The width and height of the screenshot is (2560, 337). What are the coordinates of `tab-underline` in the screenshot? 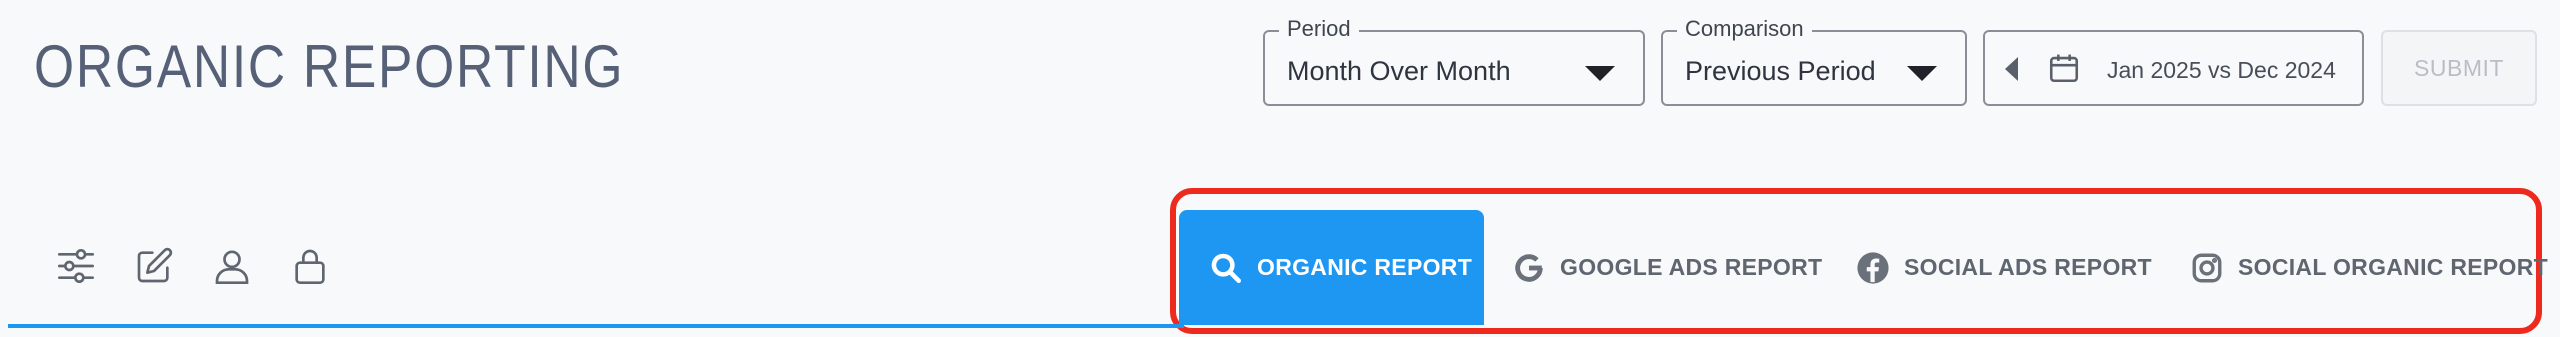 It's located at (596, 326).